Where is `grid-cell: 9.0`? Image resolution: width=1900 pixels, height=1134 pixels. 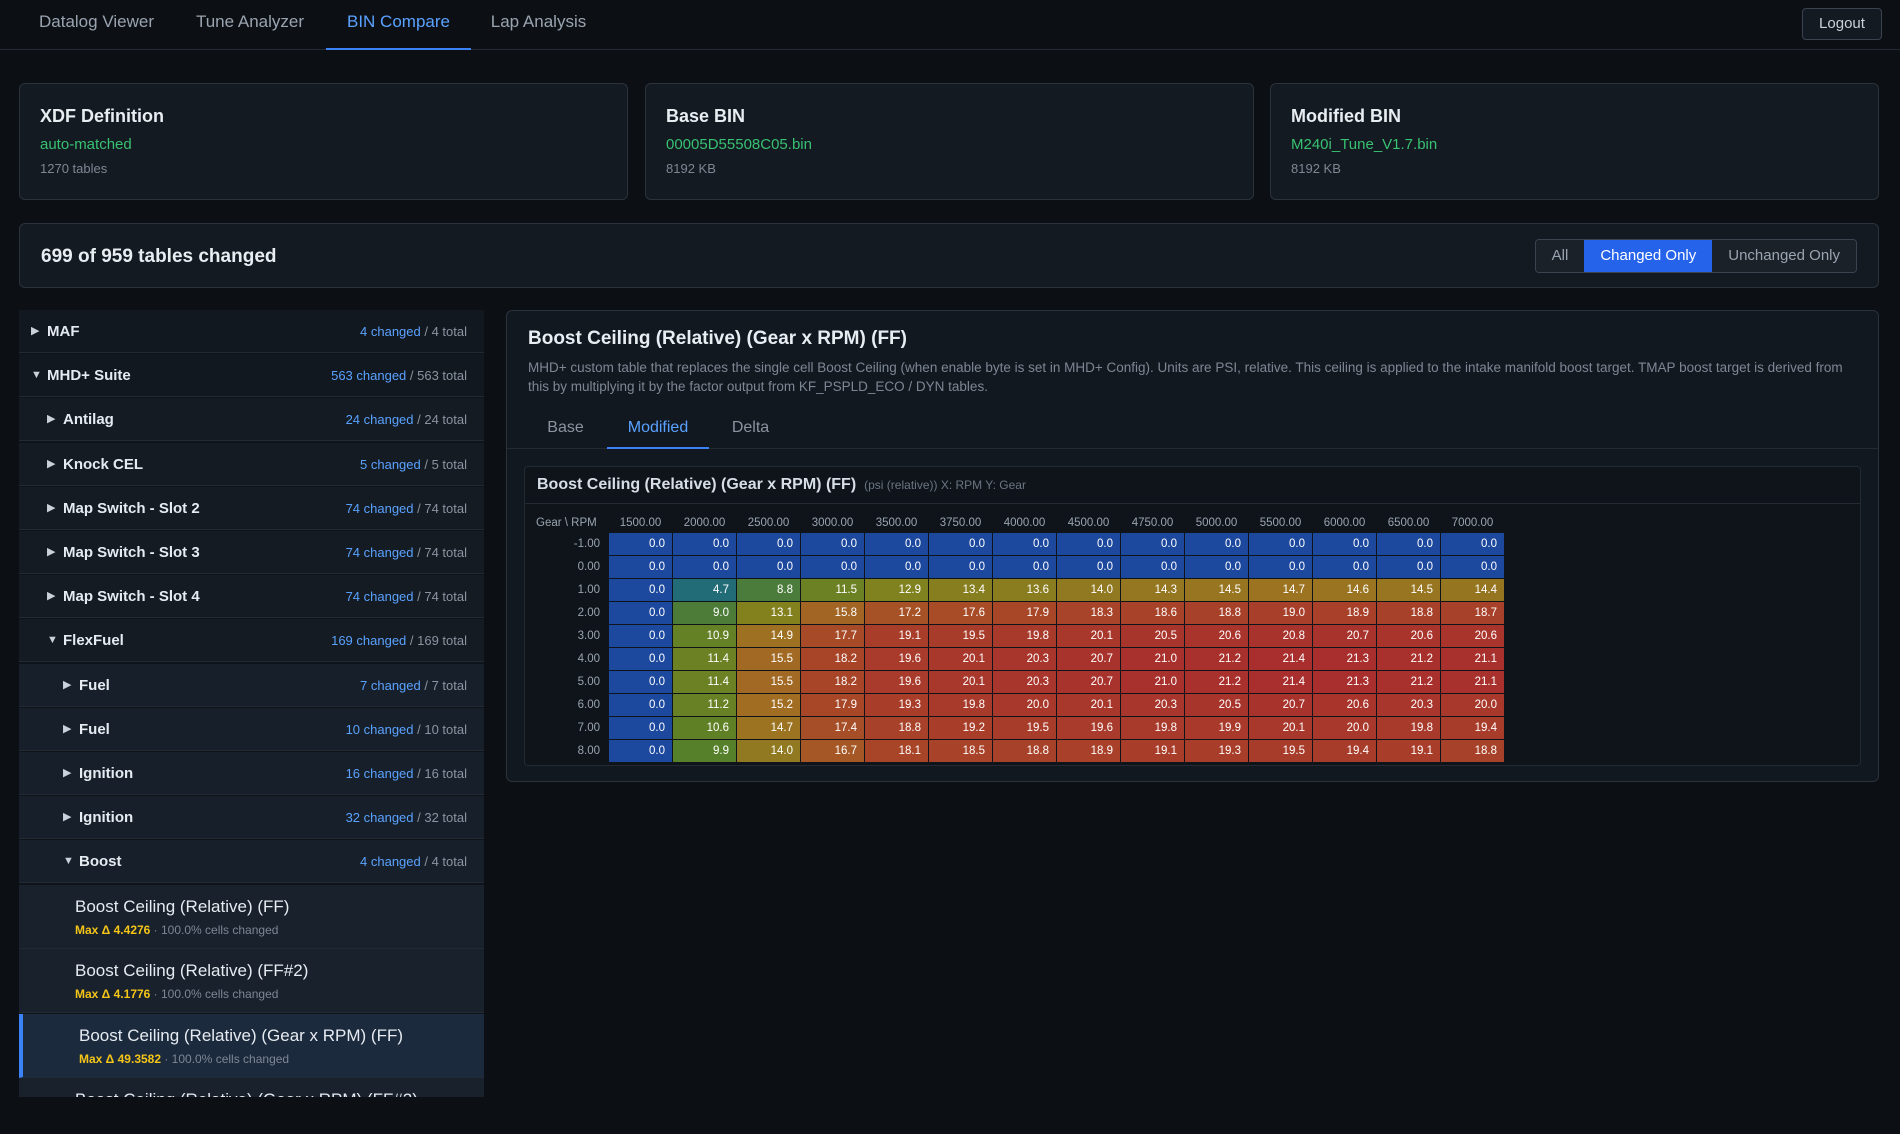 grid-cell: 9.0 is located at coordinates (704, 613).